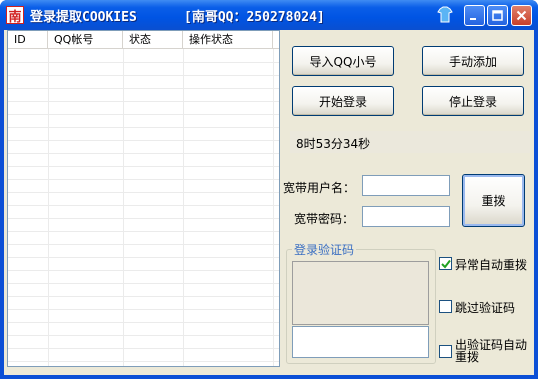 The image size is (538, 379). What do you see at coordinates (228, 40) in the screenshot?
I see `column-header-op-status: 操作状态` at bounding box center [228, 40].